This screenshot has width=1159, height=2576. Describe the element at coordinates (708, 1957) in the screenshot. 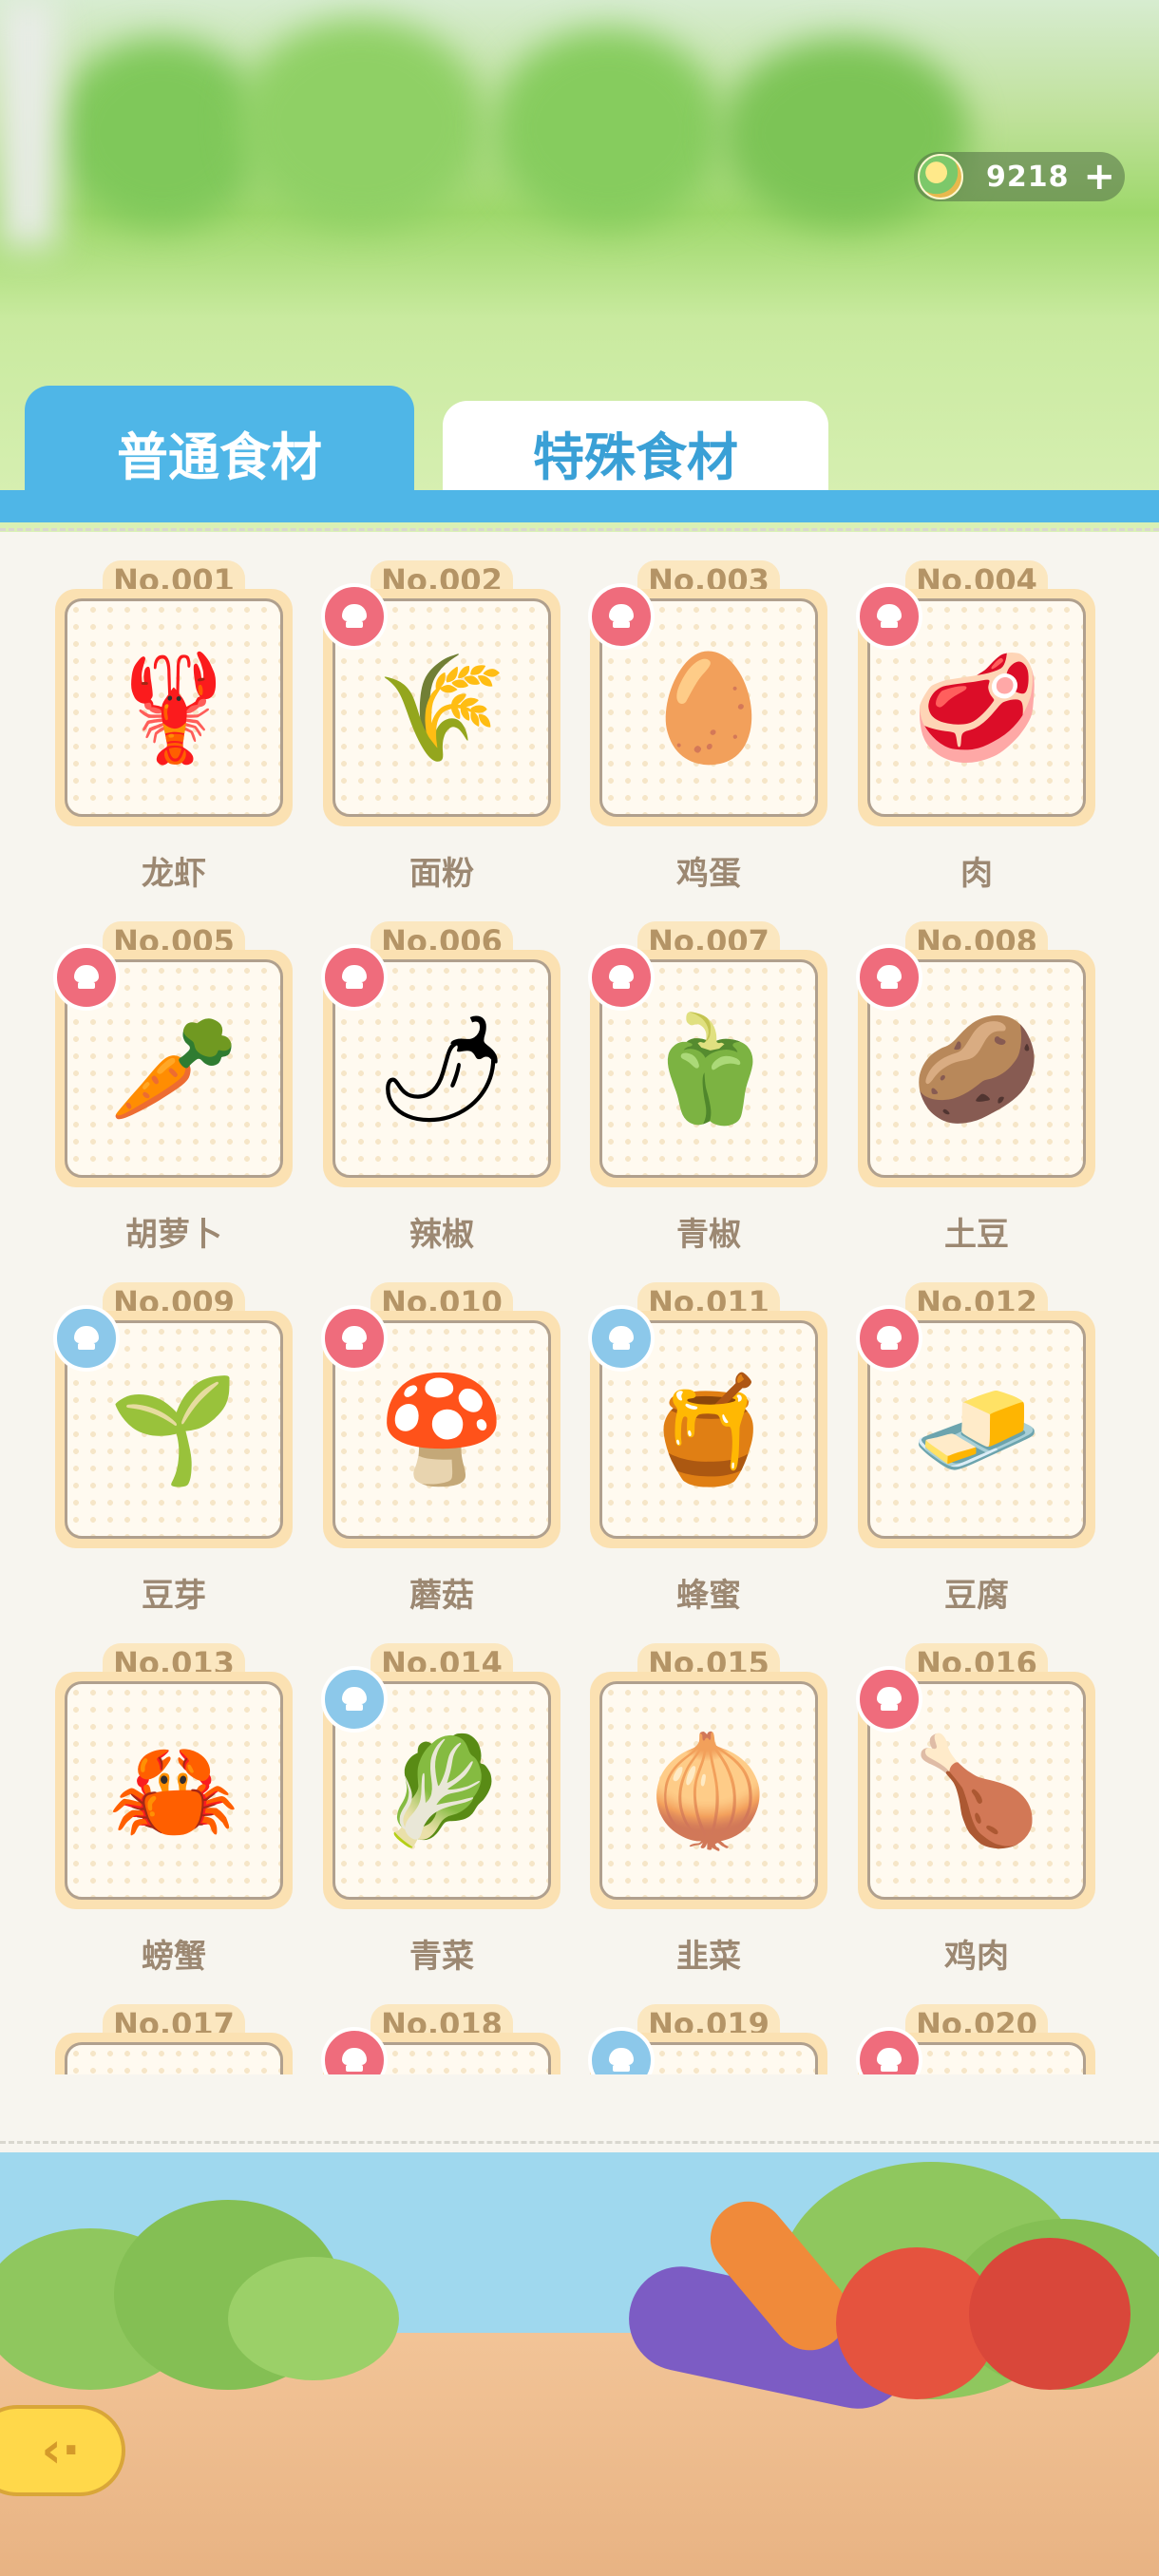

I see `ingredient-name: 韭菜` at that location.